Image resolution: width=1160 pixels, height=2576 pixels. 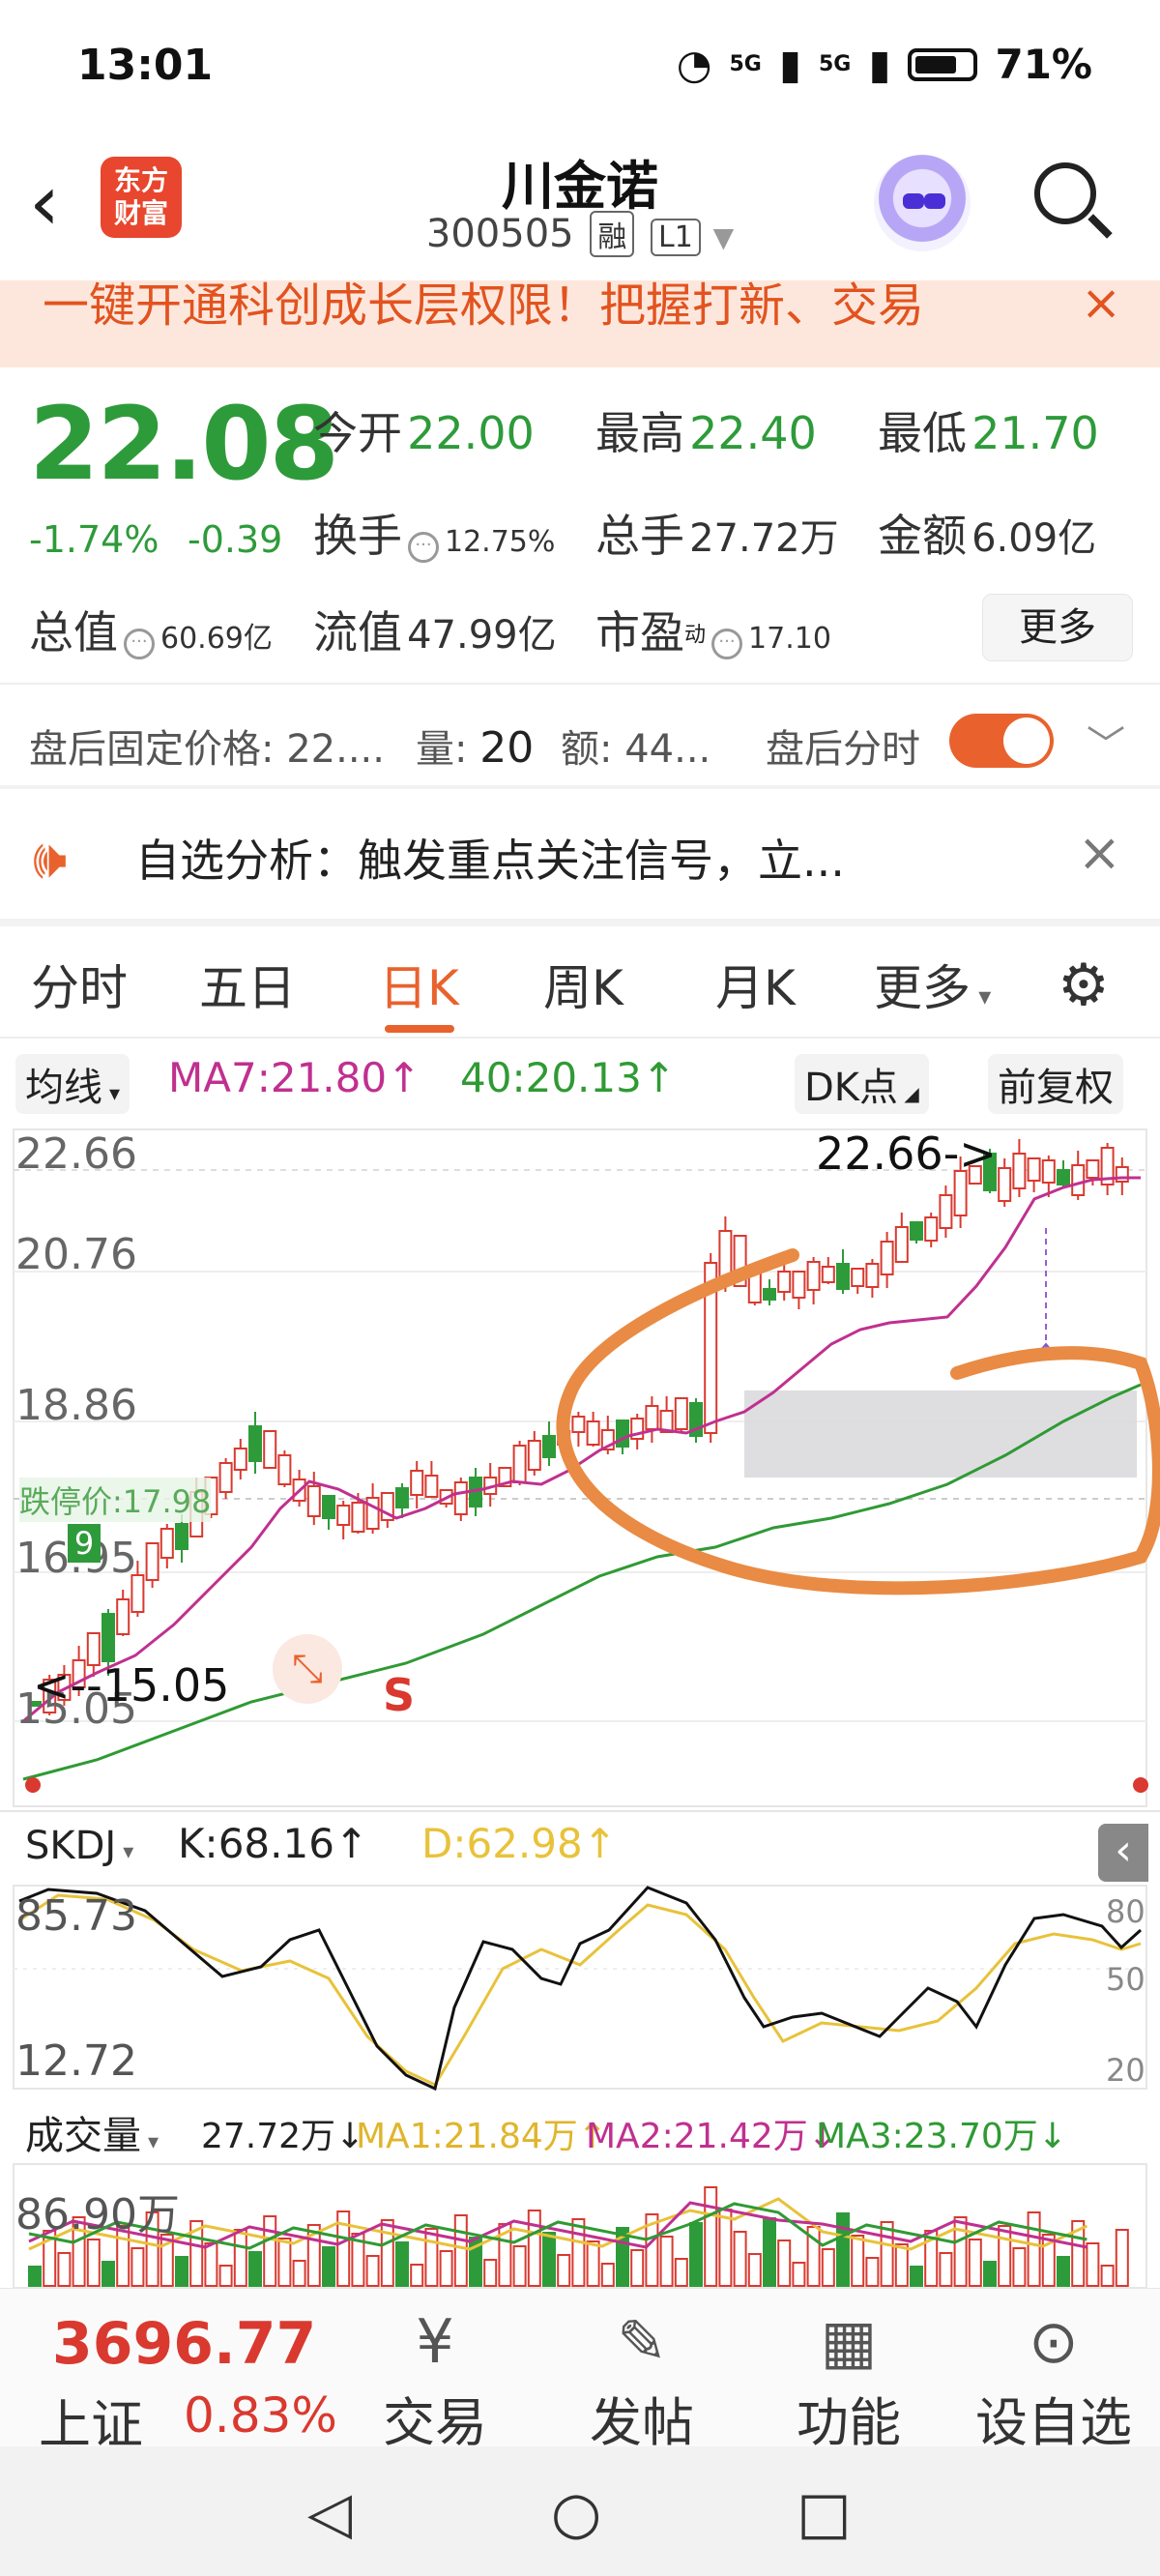 What do you see at coordinates (862, 1084) in the screenshot?
I see `dk-point-button: DK点 ◢` at bounding box center [862, 1084].